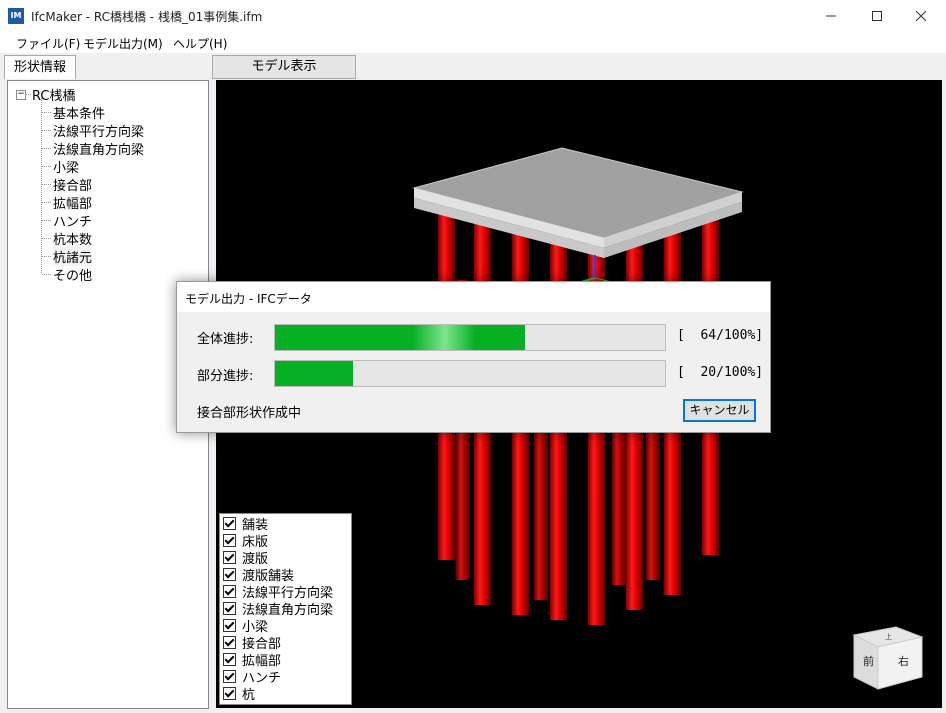 The width and height of the screenshot is (946, 713). Describe the element at coordinates (868, 661) in the screenshot. I see `view-cube-front-label: 前` at that location.